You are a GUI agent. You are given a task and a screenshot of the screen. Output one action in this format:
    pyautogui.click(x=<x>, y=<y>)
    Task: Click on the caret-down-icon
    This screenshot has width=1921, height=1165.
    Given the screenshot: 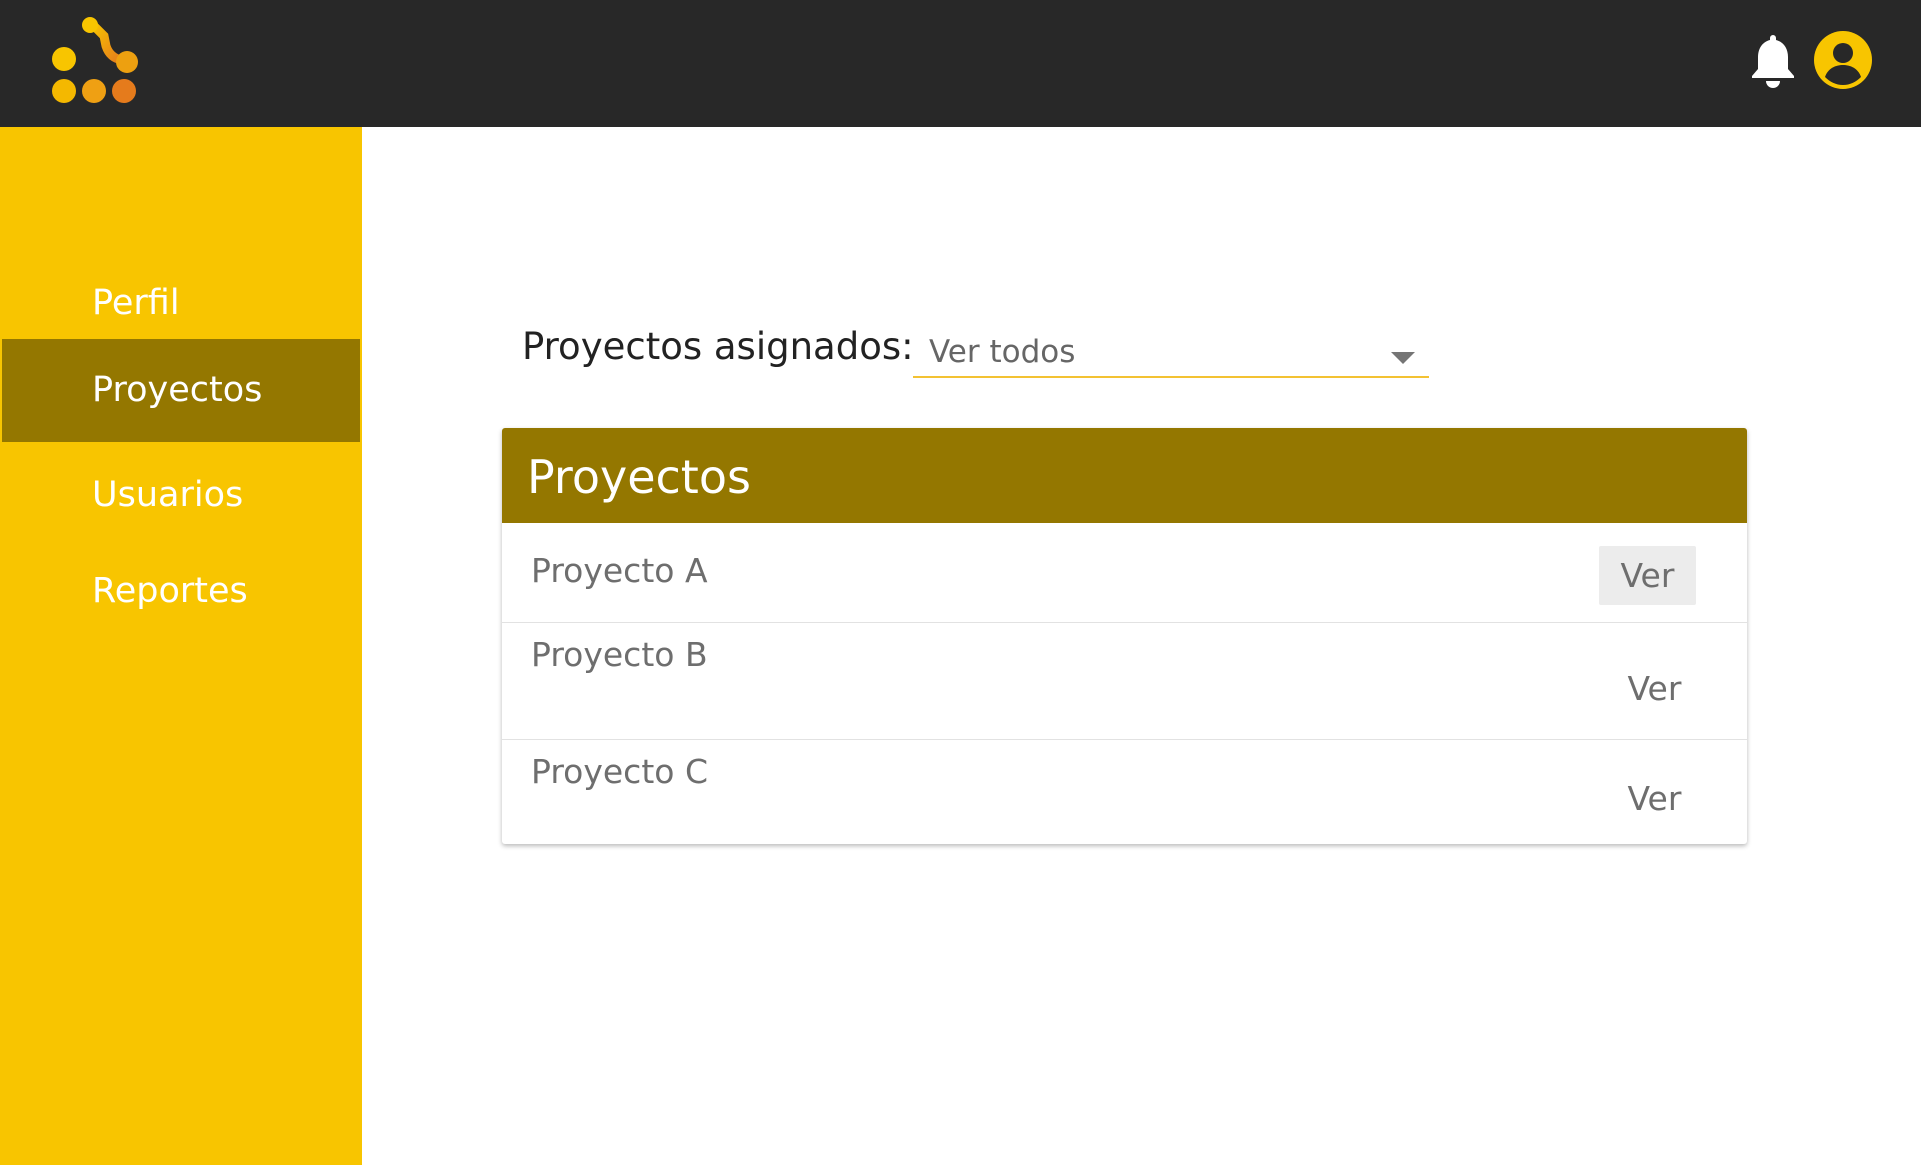 What is the action you would take?
    pyautogui.click(x=1403, y=358)
    